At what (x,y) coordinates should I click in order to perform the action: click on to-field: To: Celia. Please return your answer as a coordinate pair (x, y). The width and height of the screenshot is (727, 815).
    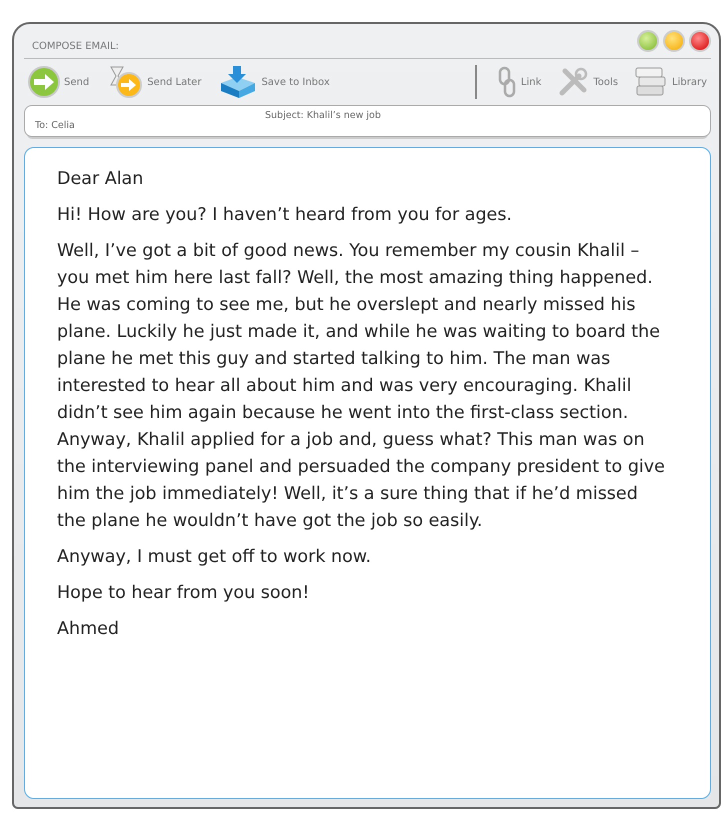
    Looking at the image, I should click on (55, 125).